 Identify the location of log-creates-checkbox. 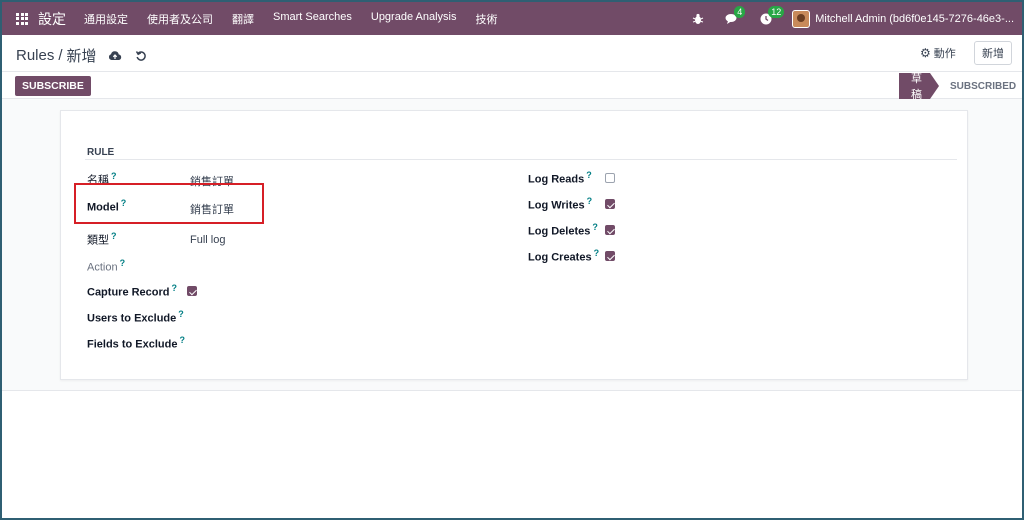
(610, 256).